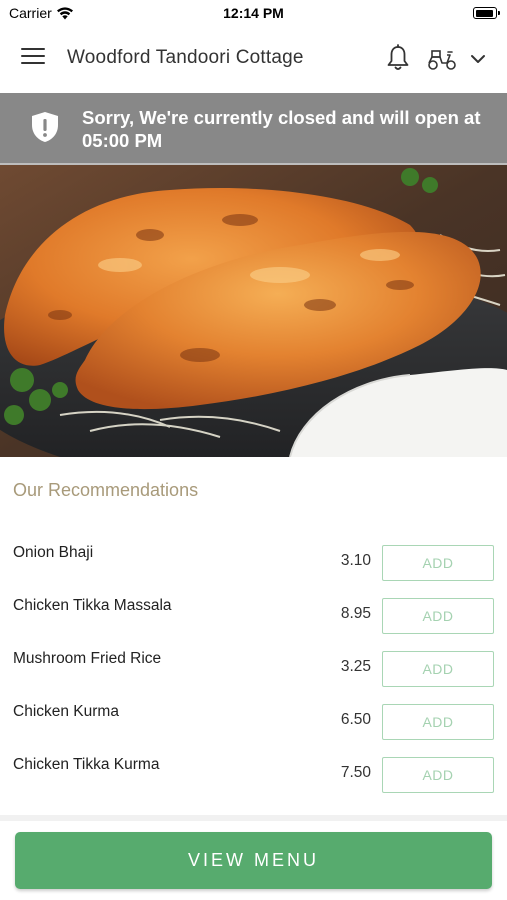  What do you see at coordinates (45, 127) in the screenshot?
I see `shield-alert-icon` at bounding box center [45, 127].